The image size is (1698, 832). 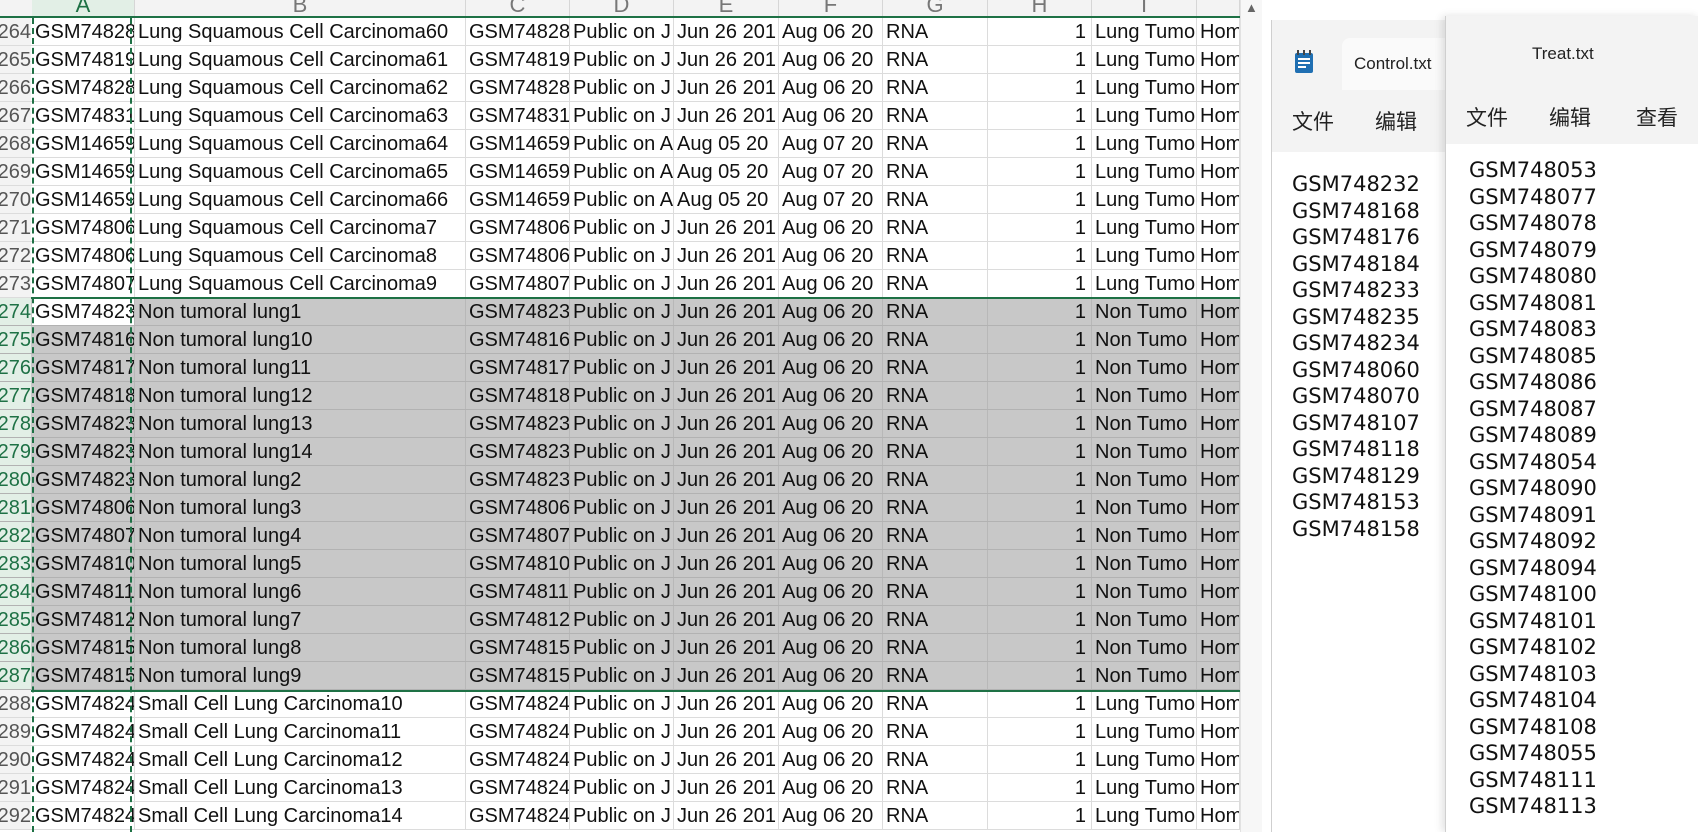 What do you see at coordinates (15, 647) in the screenshot?
I see `row-number: 286` at bounding box center [15, 647].